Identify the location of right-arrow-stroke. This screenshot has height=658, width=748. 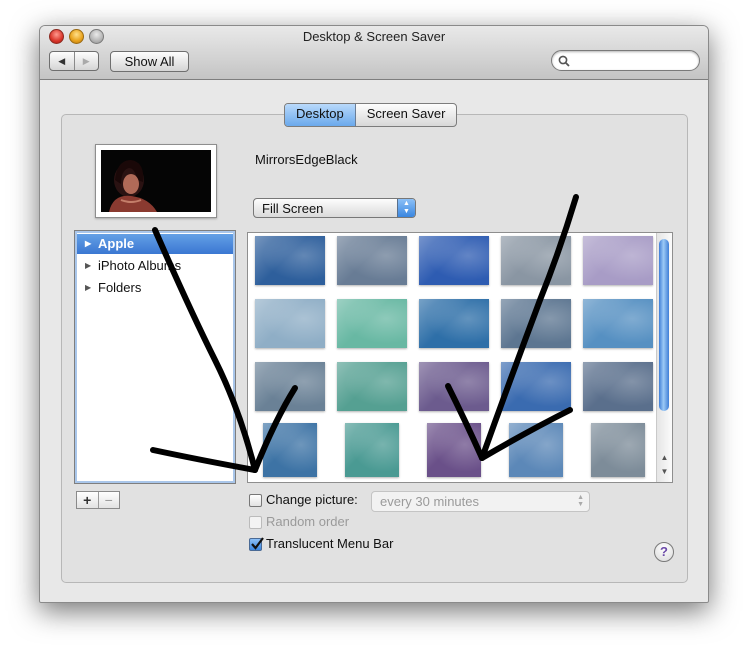
(529, 327).